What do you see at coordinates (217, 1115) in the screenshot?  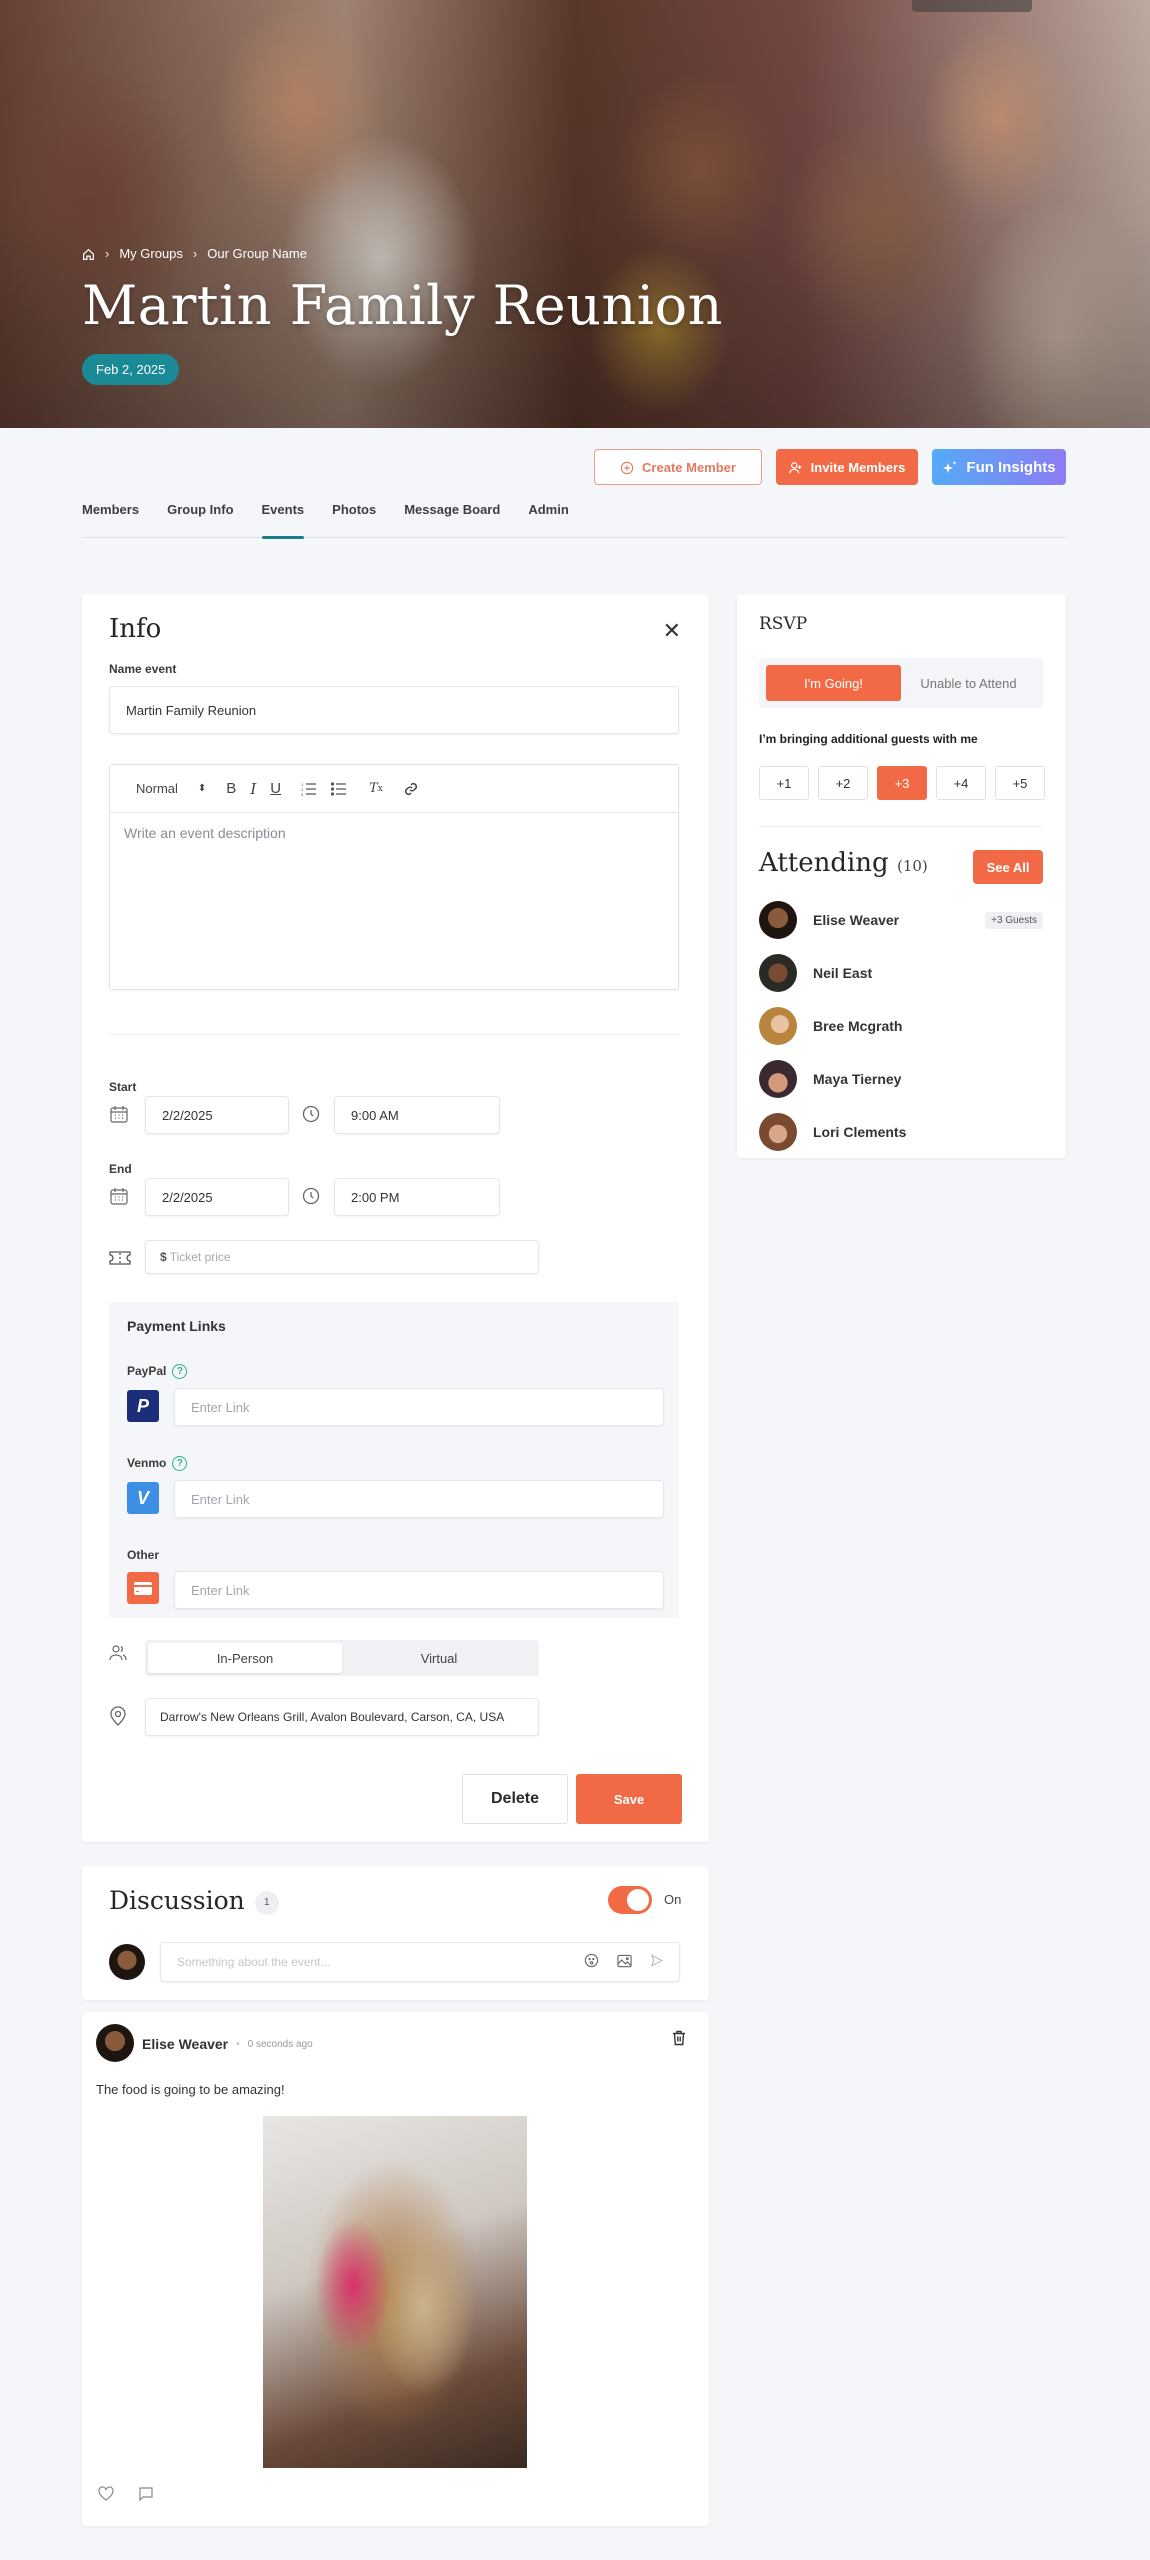 I see `start-date-input: 2/2/2025` at bounding box center [217, 1115].